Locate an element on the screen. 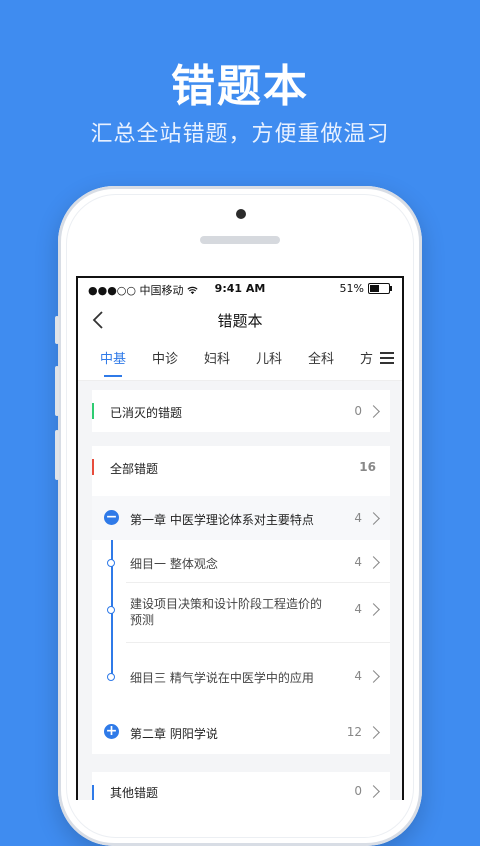 The width and height of the screenshot is (480, 846). battery-status: 51% is located at coordinates (365, 288).